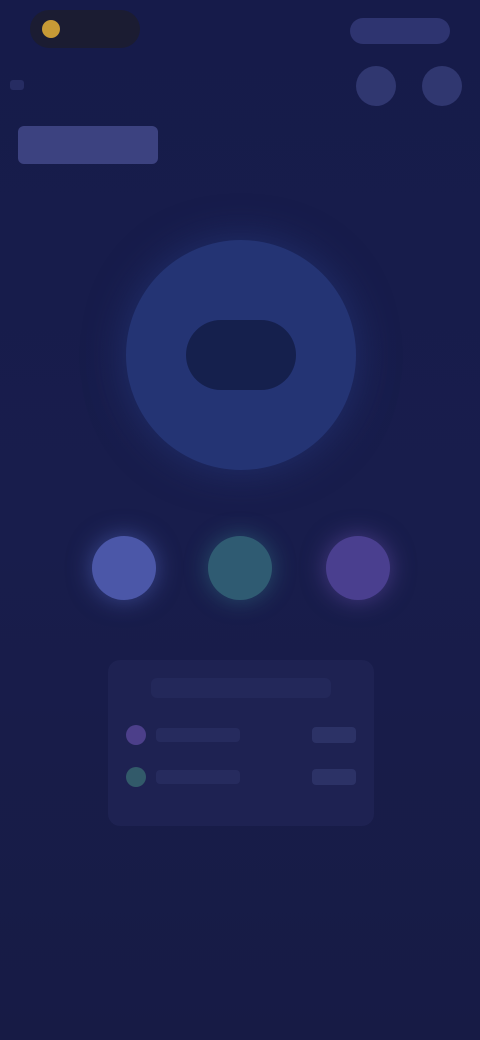 The height and width of the screenshot is (1040, 480). I want to click on main-dial, so click(241, 355).